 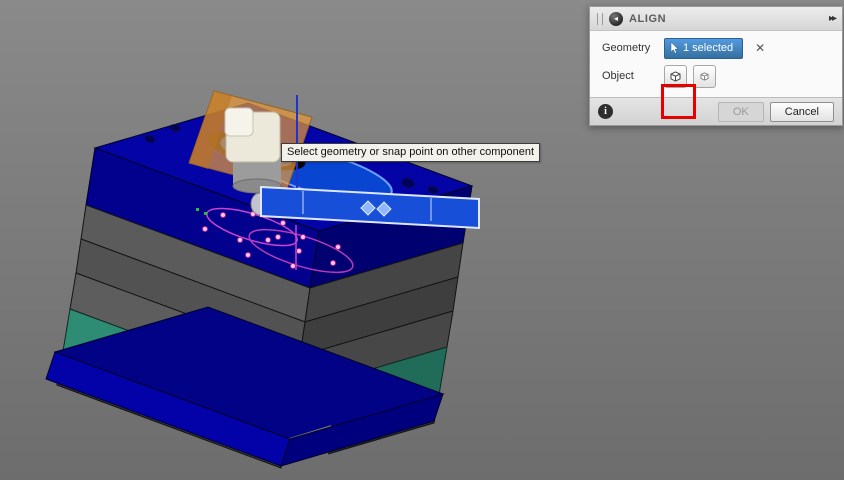 I want to click on geometry-selection-count: 1 selected, so click(x=708, y=48).